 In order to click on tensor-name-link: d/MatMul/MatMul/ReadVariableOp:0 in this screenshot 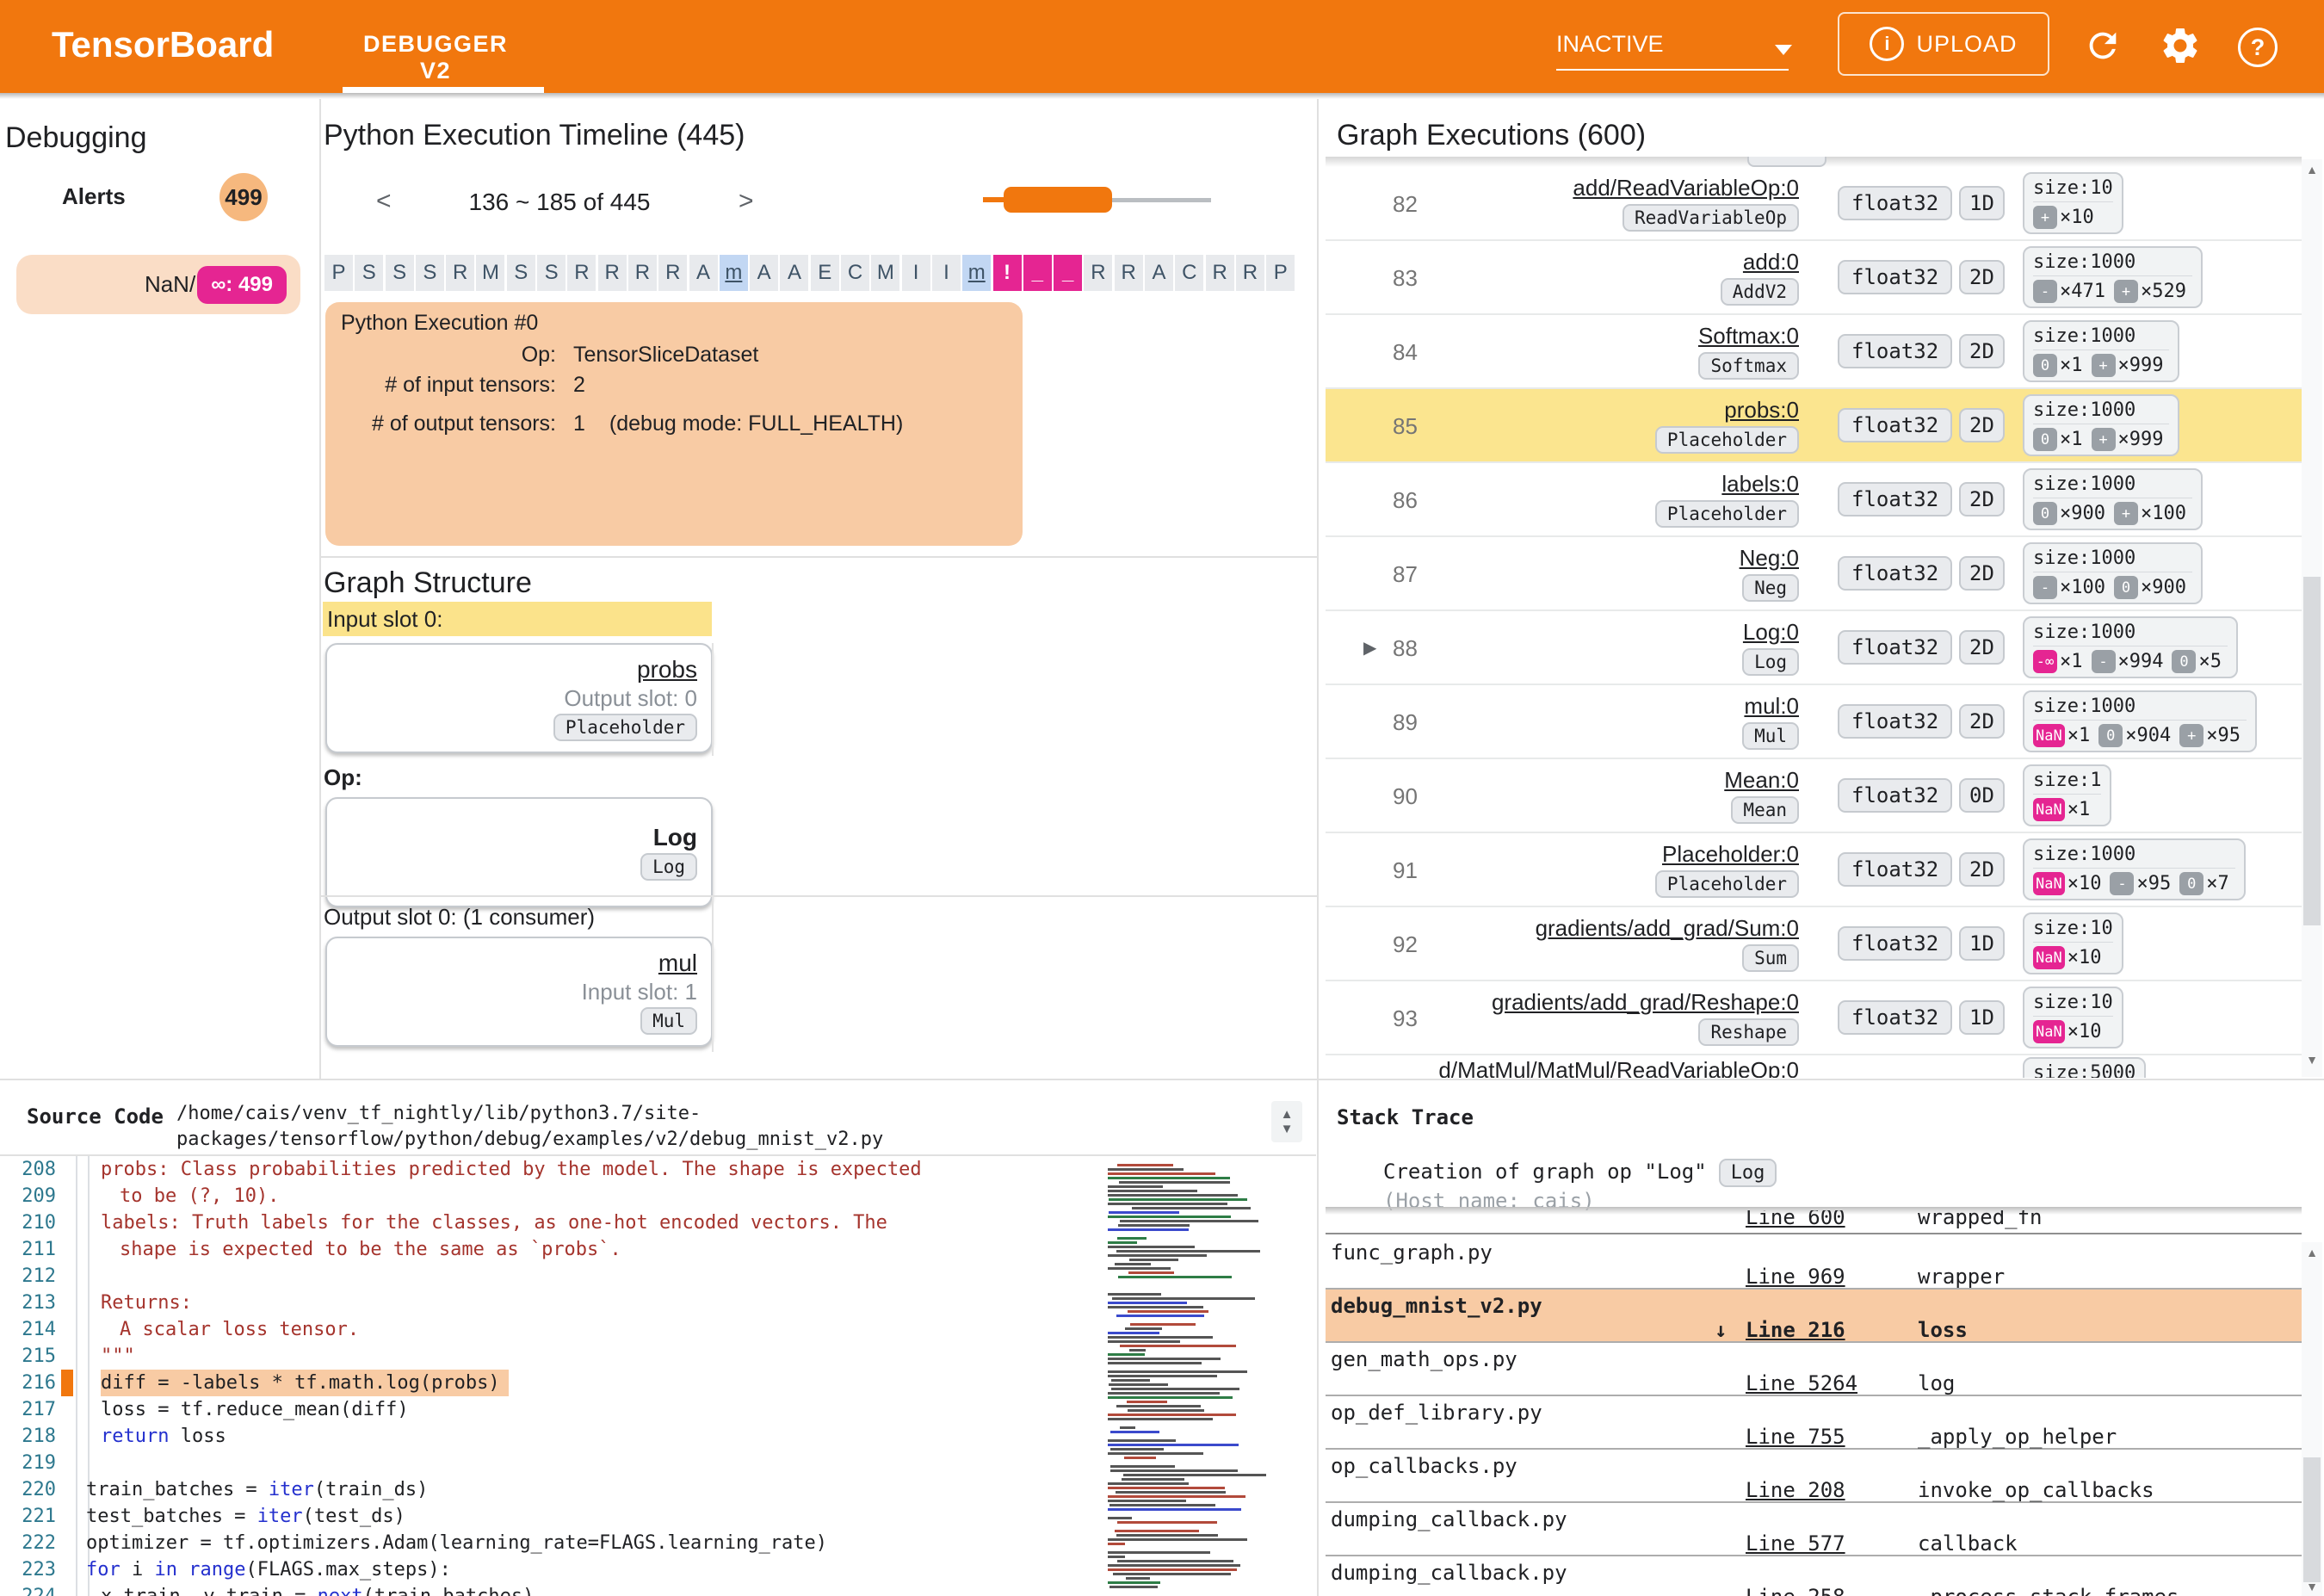, I will do `click(1618, 1067)`.